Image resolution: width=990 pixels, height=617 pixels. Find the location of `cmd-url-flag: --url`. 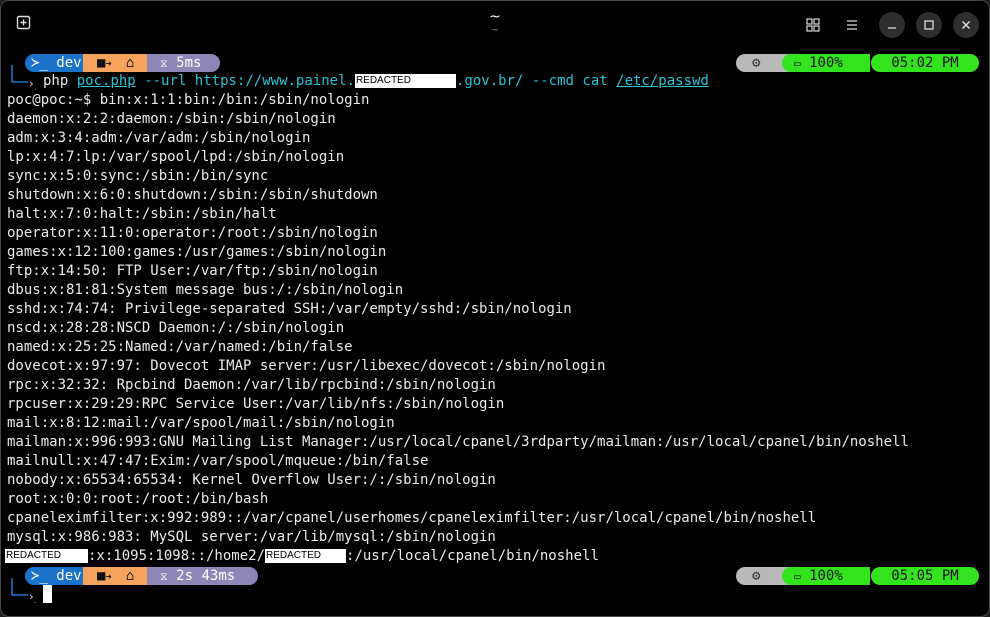

cmd-url-flag: --url is located at coordinates (165, 81).